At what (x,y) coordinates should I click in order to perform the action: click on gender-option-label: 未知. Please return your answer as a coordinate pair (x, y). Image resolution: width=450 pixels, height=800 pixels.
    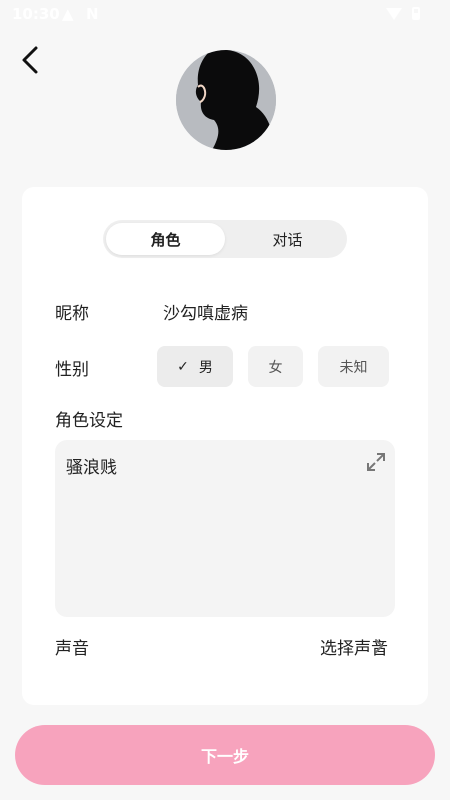
    Looking at the image, I should click on (353, 367).